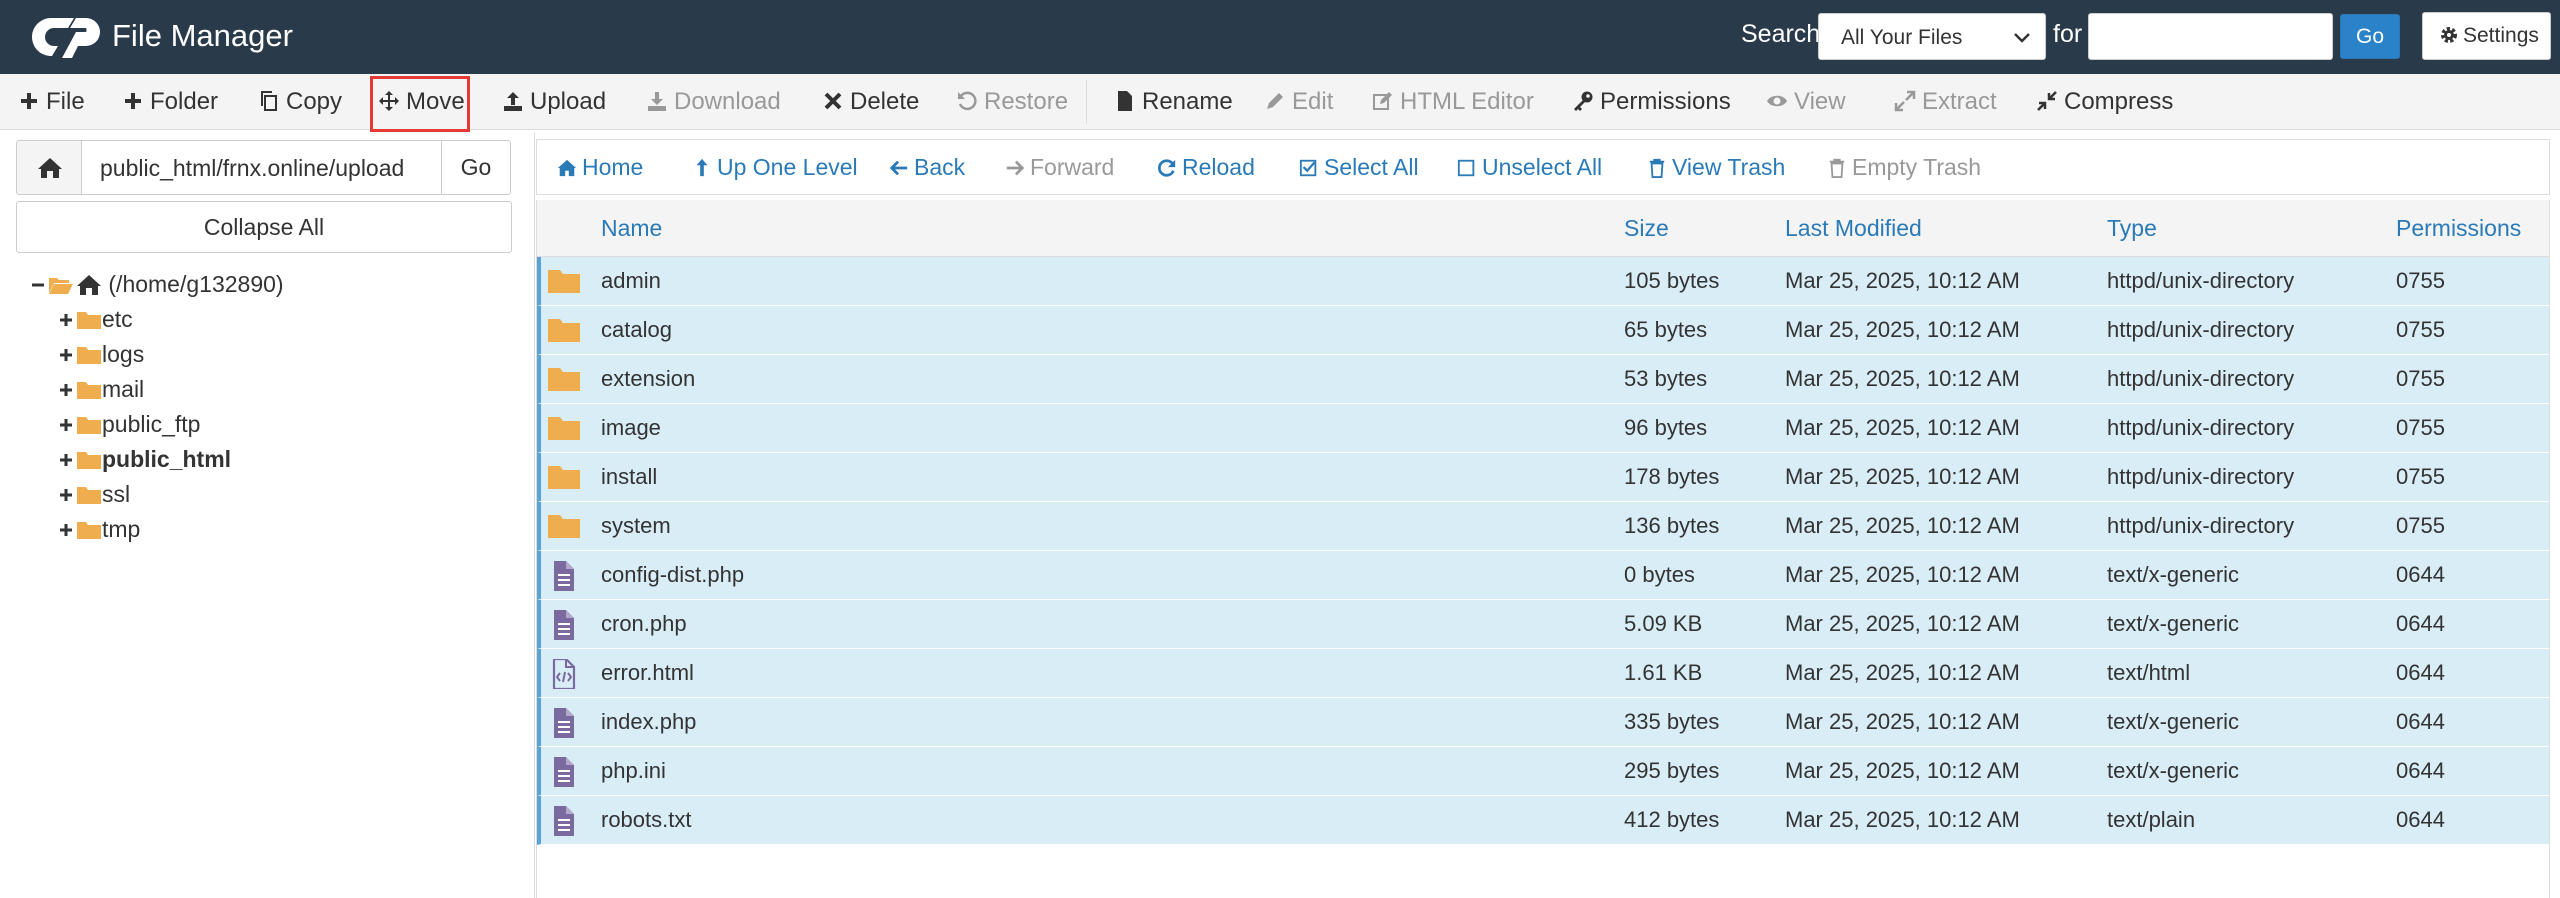 This screenshot has height=898, width=2560. Describe the element at coordinates (1359, 167) in the screenshot. I see `select-all-button: Select All` at that location.